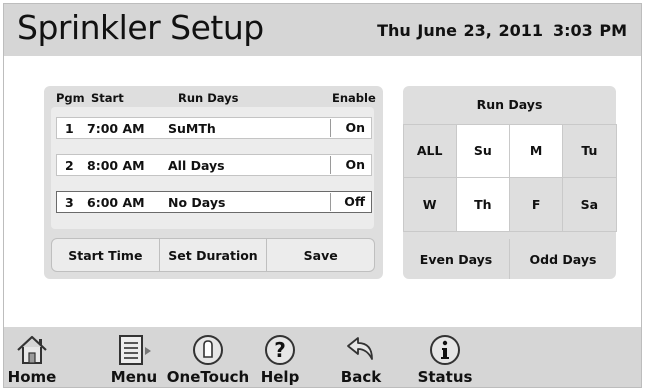 The image size is (647, 390). What do you see at coordinates (196, 165) in the screenshot?
I see `program-run-days: All Days` at bounding box center [196, 165].